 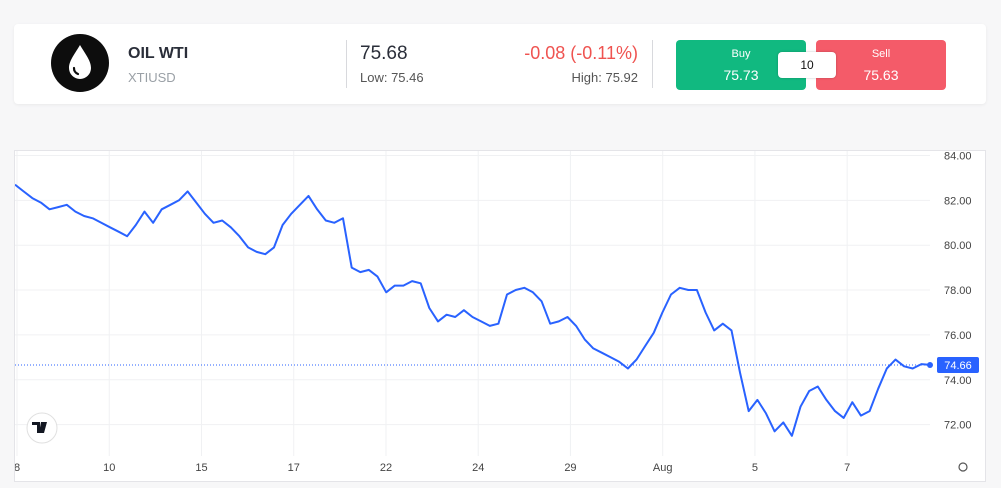 What do you see at coordinates (605, 77) in the screenshot?
I see `high-price: High: 75.92` at bounding box center [605, 77].